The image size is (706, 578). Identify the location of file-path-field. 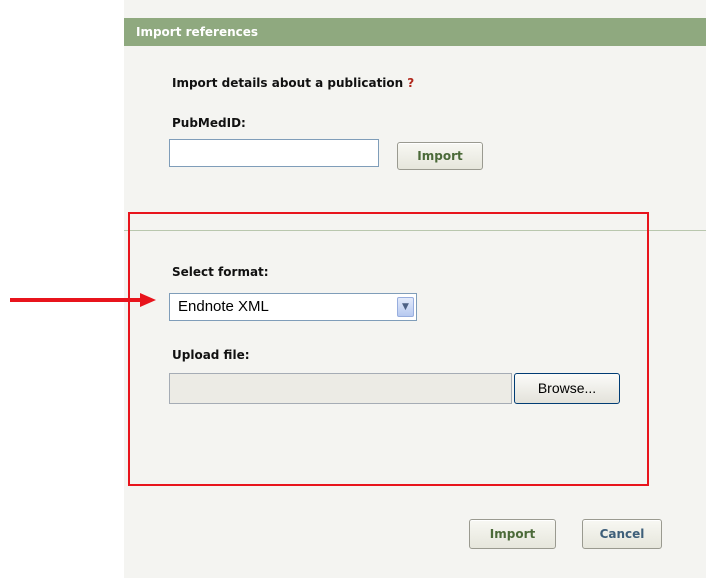
(340, 388).